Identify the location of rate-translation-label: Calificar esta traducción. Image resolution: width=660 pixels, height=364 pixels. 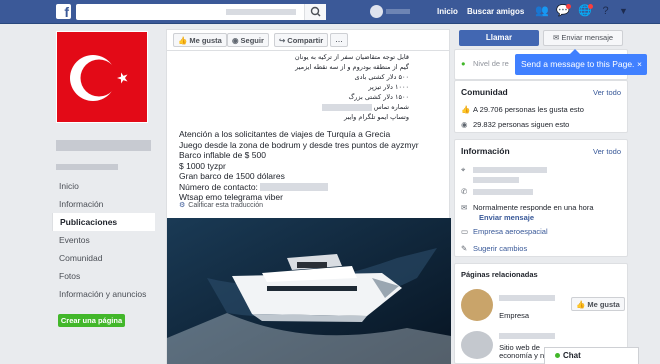
(225, 205).